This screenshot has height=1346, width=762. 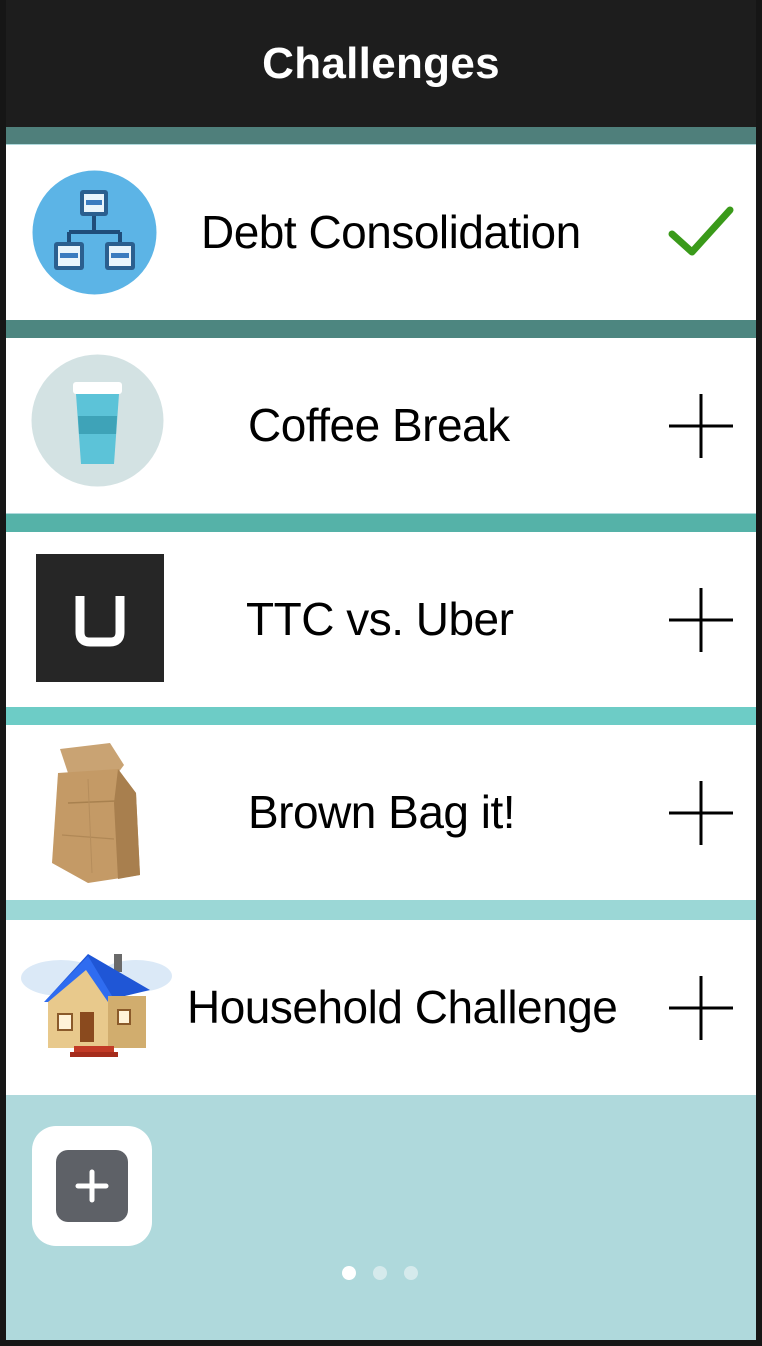 What do you see at coordinates (701, 233) in the screenshot?
I see `checkmark-icon` at bounding box center [701, 233].